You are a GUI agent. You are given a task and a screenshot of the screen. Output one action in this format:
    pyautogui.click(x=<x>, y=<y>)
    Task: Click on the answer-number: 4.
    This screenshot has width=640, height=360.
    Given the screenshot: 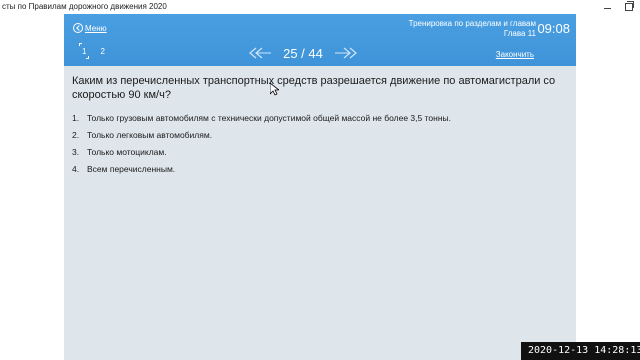 What is the action you would take?
    pyautogui.click(x=76, y=168)
    